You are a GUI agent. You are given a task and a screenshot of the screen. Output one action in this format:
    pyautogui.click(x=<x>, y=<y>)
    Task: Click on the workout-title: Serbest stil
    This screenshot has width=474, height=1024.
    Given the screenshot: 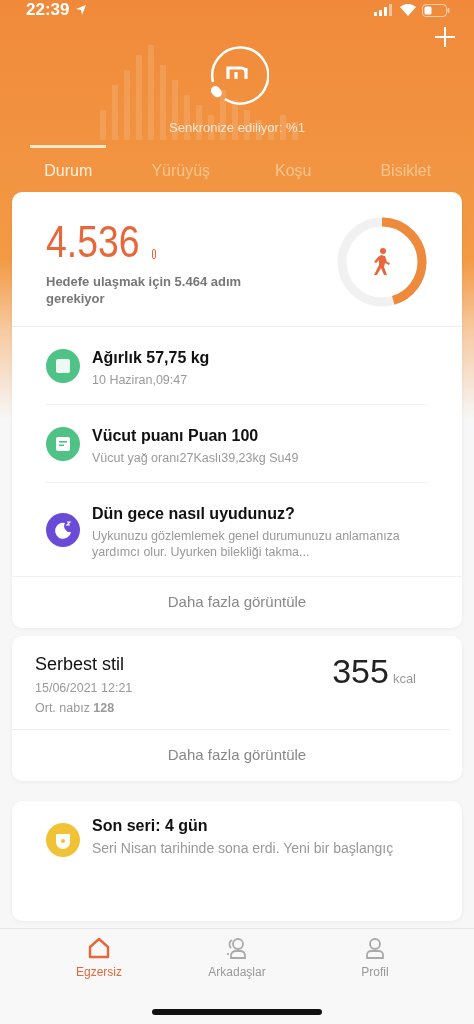 What is the action you would take?
    pyautogui.click(x=80, y=664)
    